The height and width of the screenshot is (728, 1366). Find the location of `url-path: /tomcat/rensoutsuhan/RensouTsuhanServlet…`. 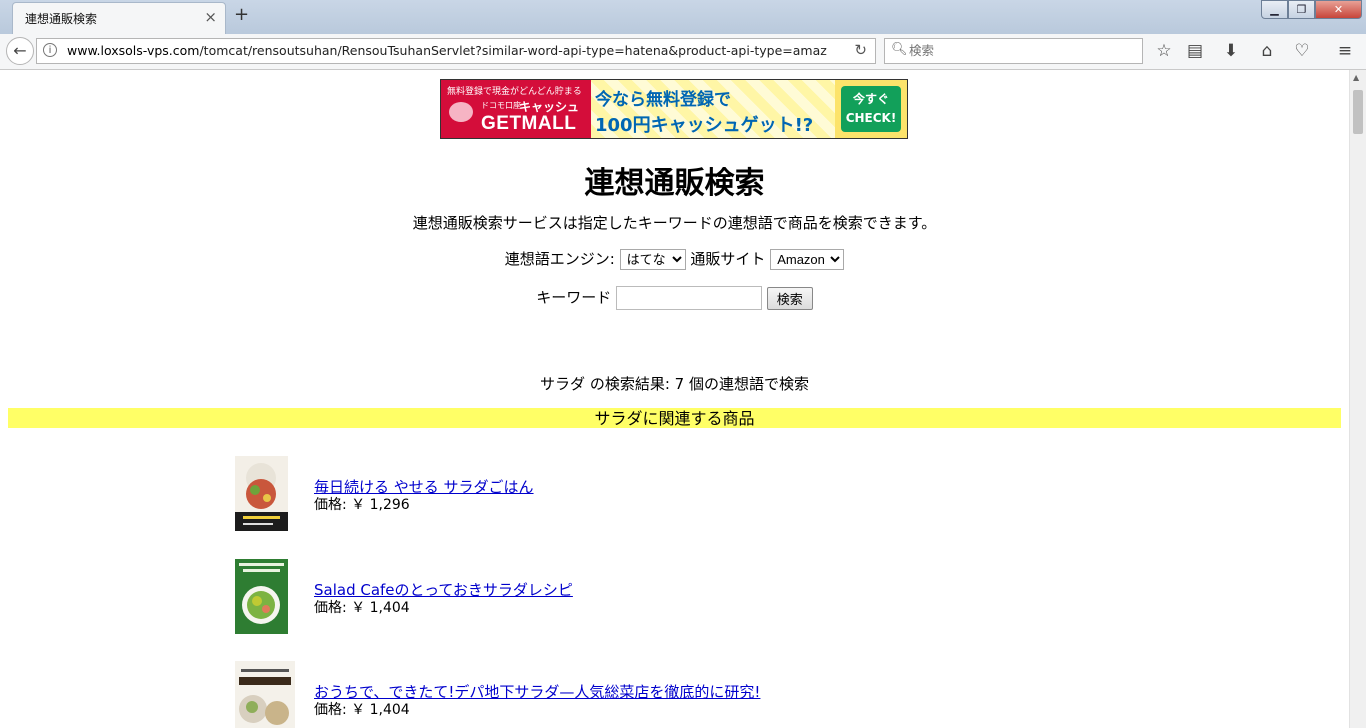

url-path: /tomcat/rensoutsuhan/RensouTsuhanServlet… is located at coordinates (513, 50).